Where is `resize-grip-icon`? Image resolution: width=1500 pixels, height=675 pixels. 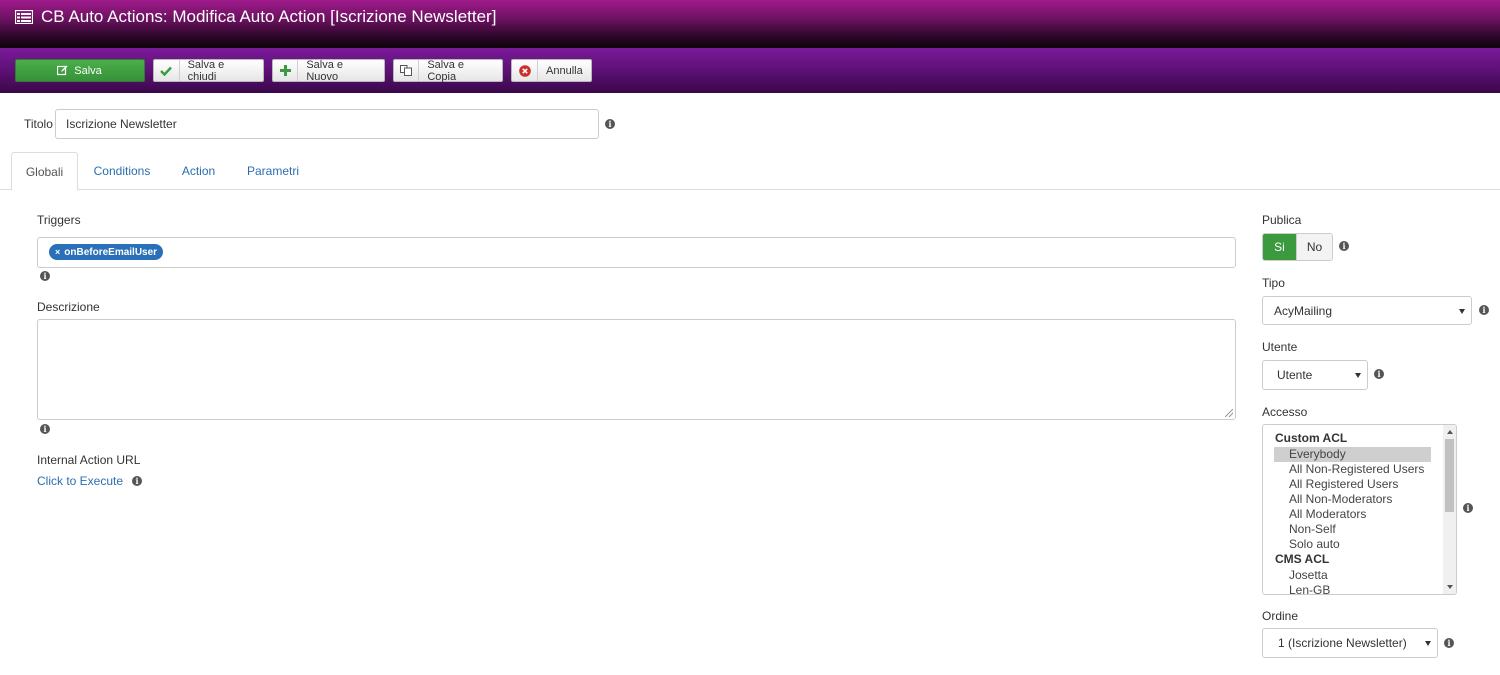 resize-grip-icon is located at coordinates (1229, 413).